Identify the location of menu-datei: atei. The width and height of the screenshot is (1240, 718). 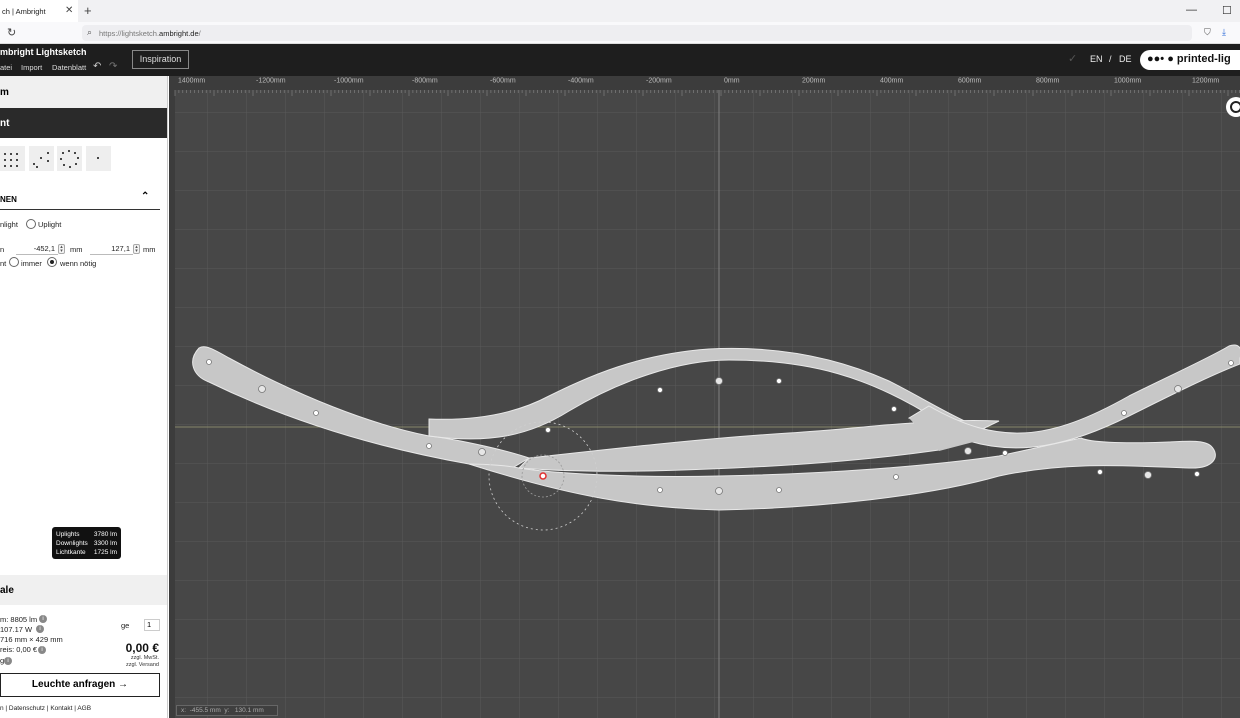
(6, 67).